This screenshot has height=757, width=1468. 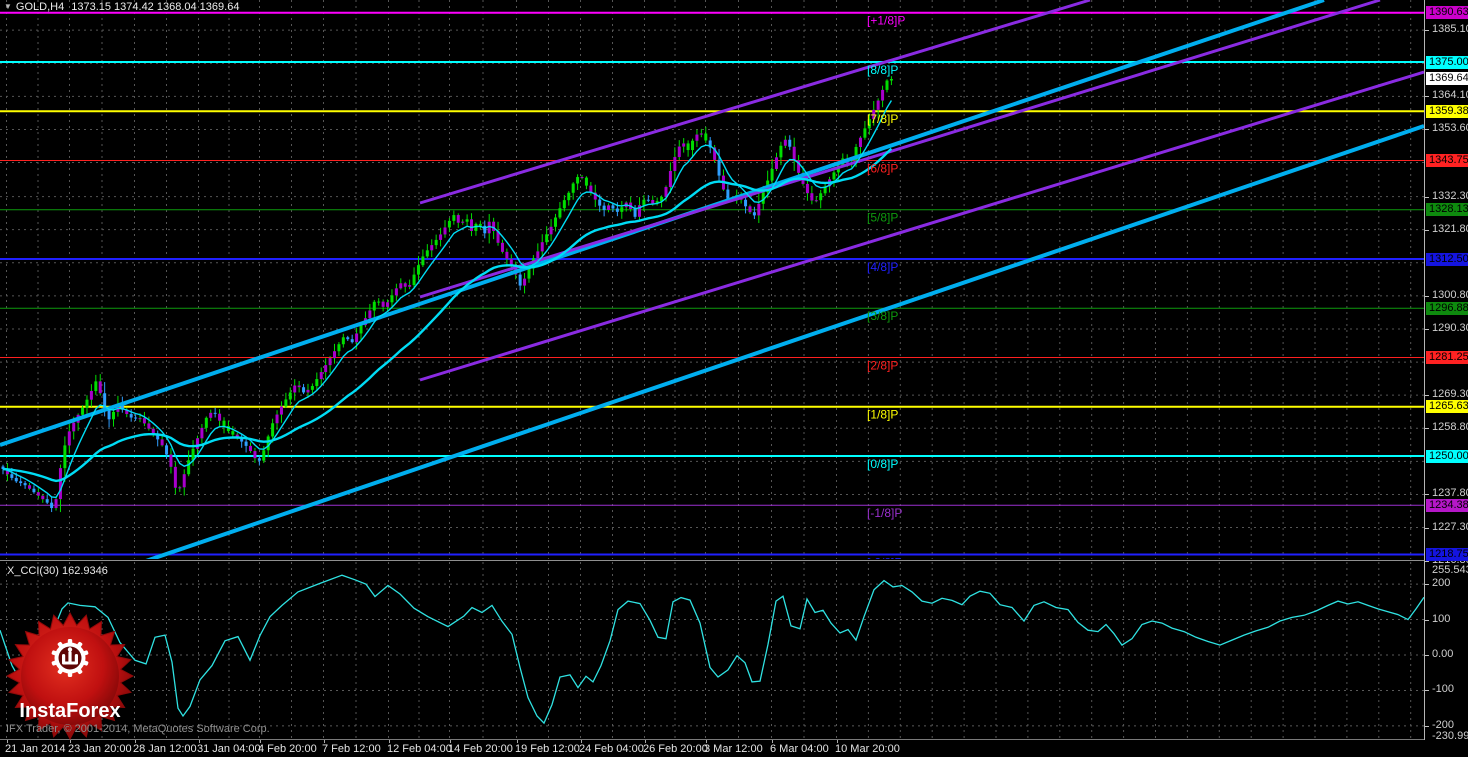 I want to click on price-level-chip: 1265.63, so click(x=1447, y=407).